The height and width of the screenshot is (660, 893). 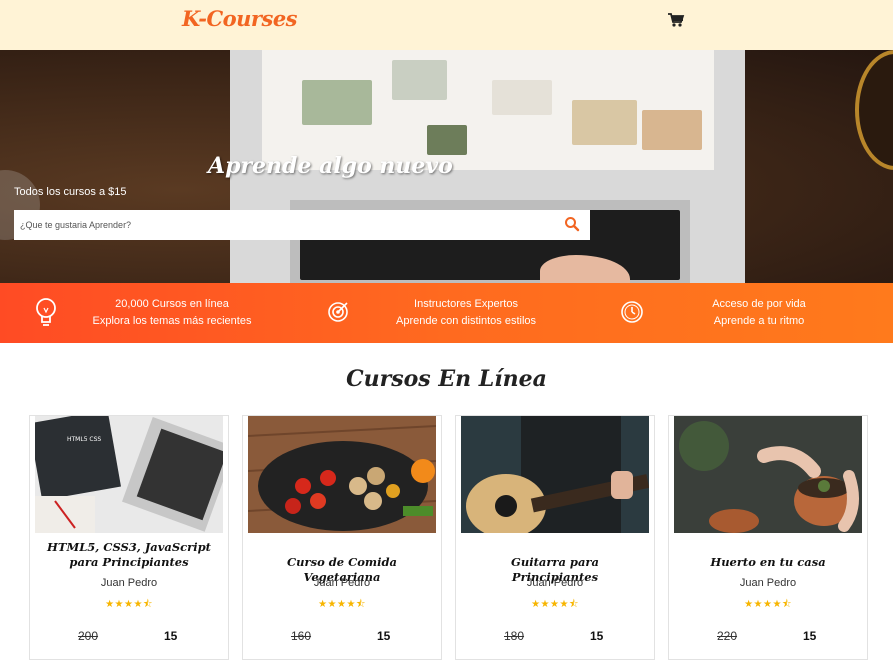 What do you see at coordinates (172, 321) in the screenshot?
I see `feature-line2: Explora los temas más recientes` at bounding box center [172, 321].